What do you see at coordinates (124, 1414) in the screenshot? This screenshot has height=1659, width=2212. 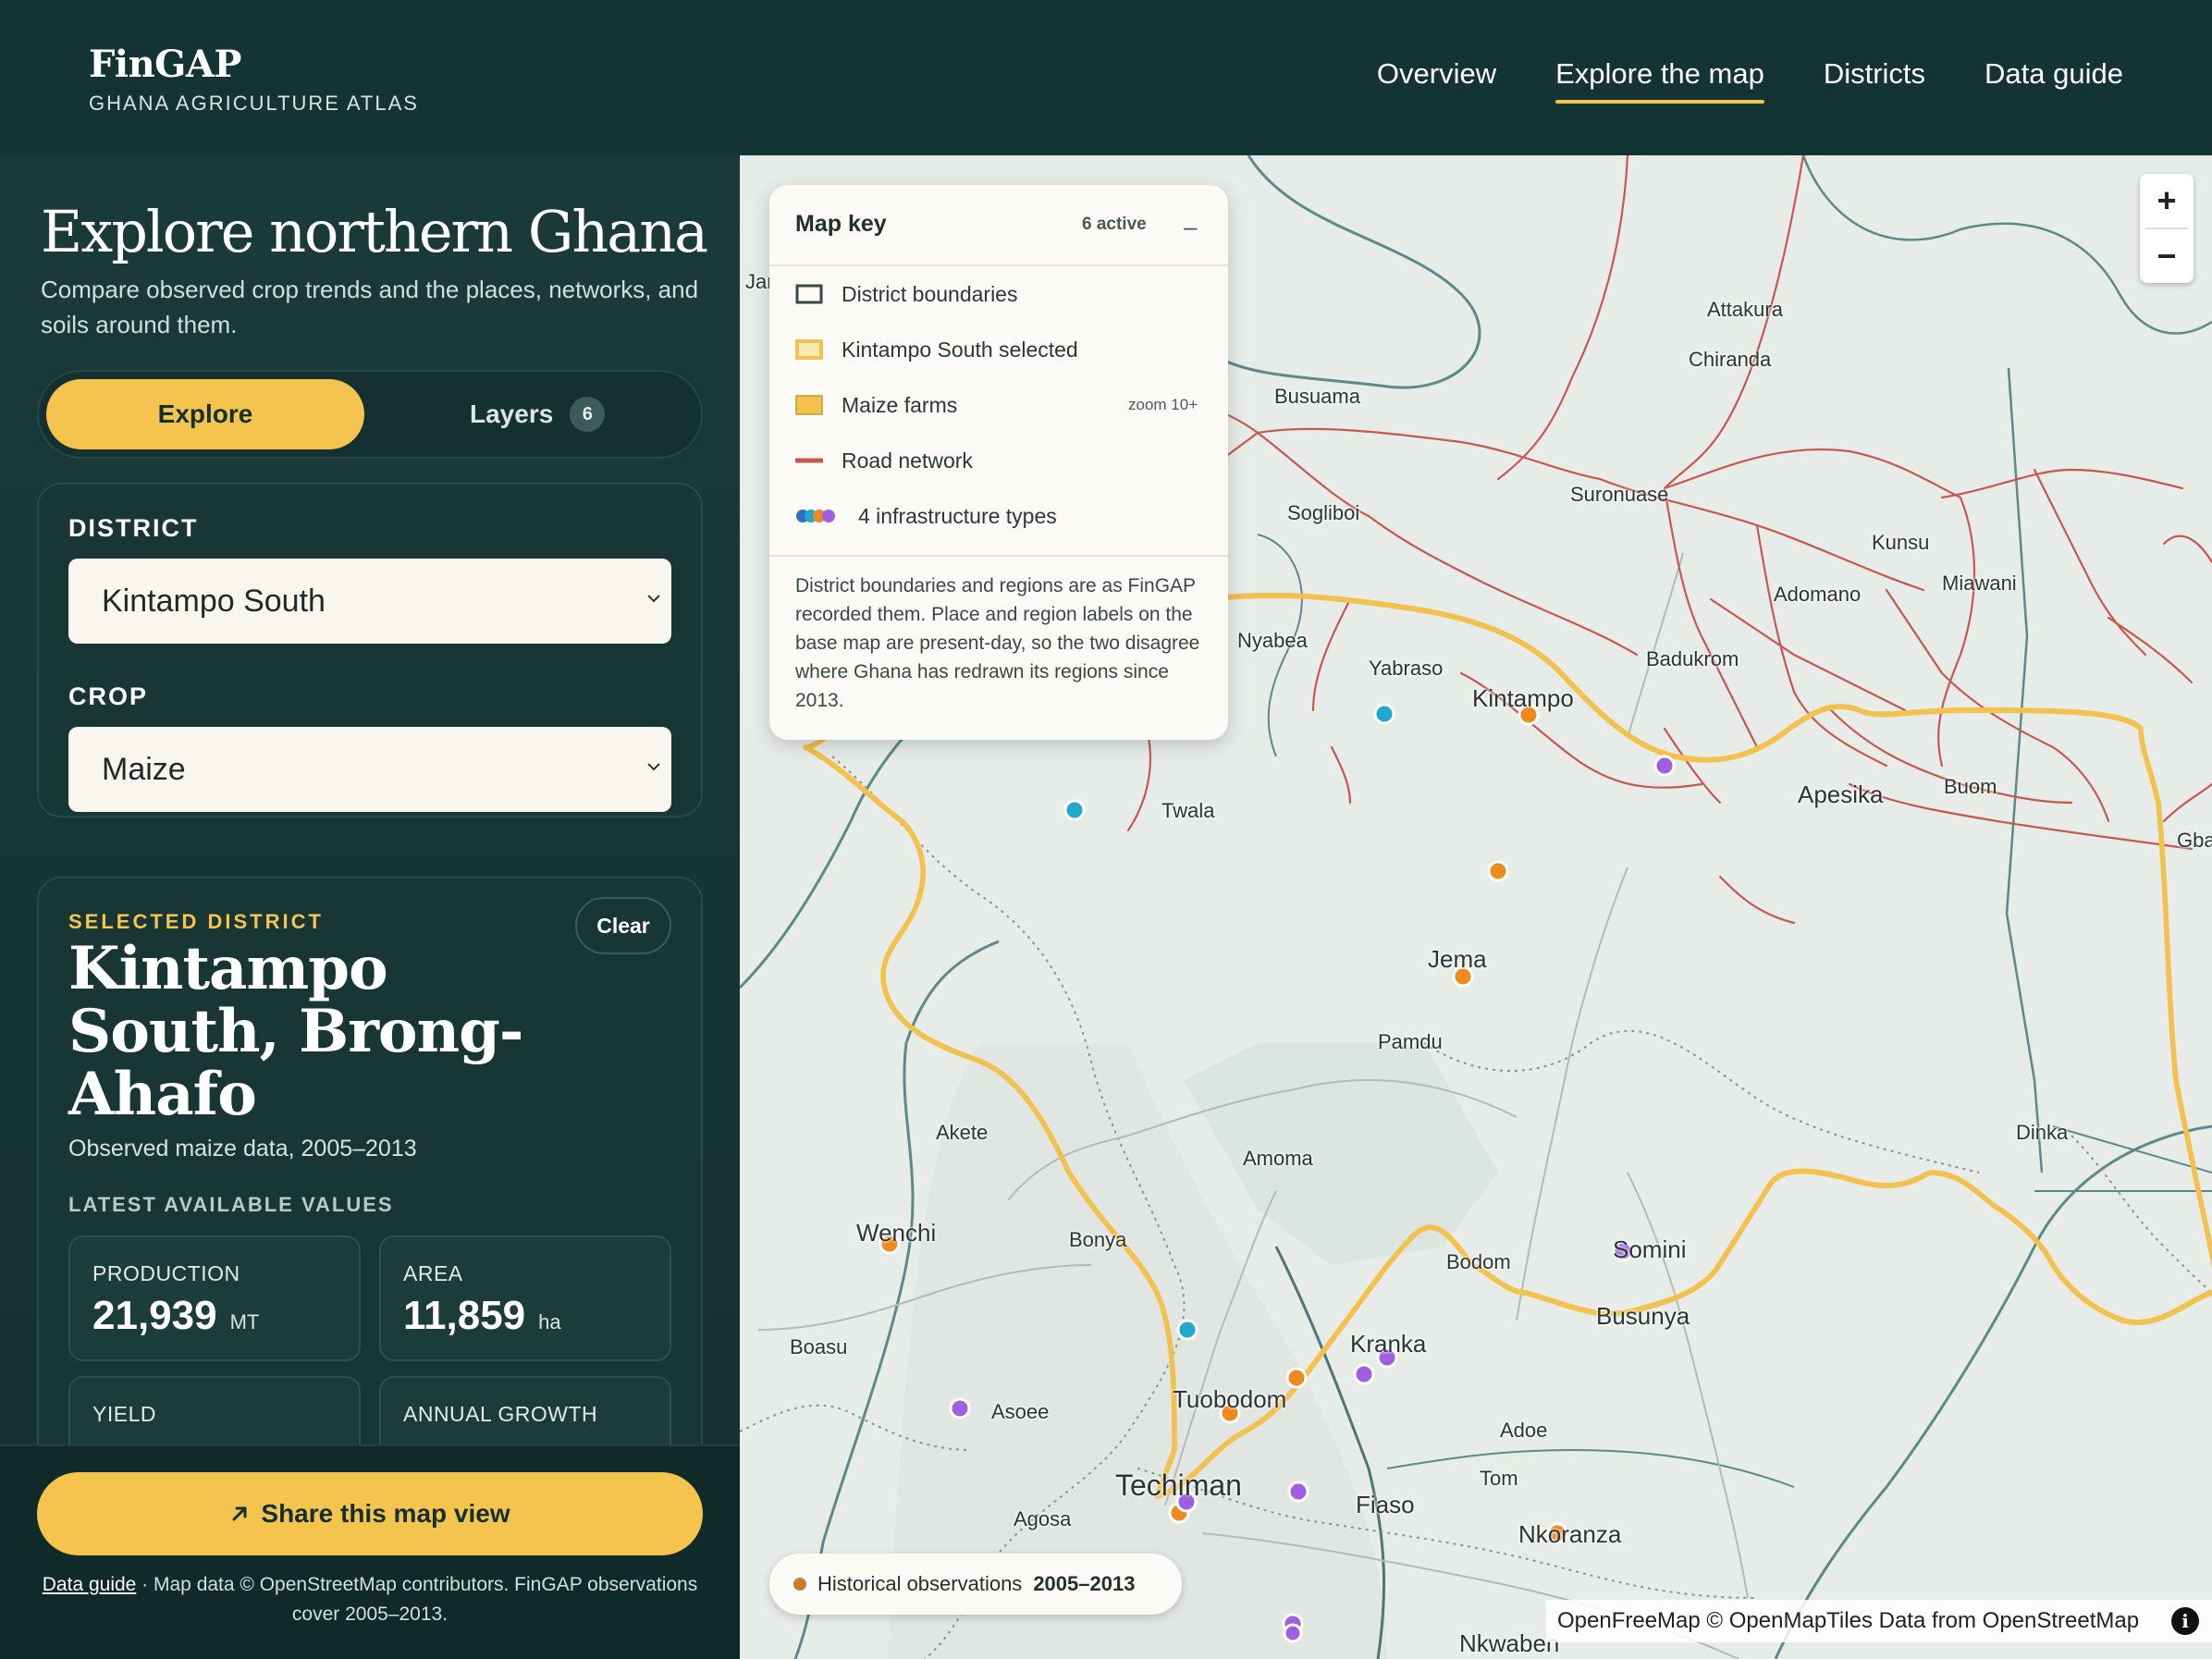 I see `stat-label: YIELD` at bounding box center [124, 1414].